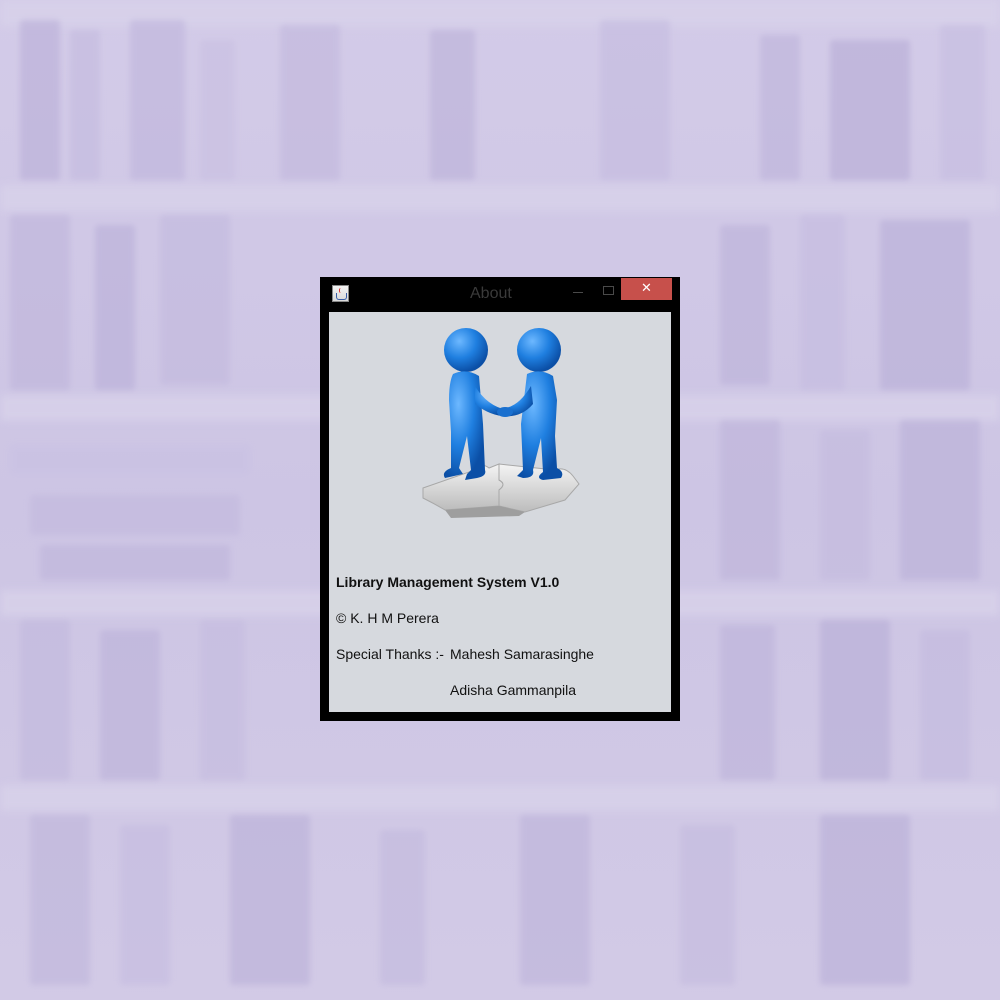 The height and width of the screenshot is (1000, 1000). I want to click on thanks-name-1: Mahesh Samarasinghe, so click(522, 654).